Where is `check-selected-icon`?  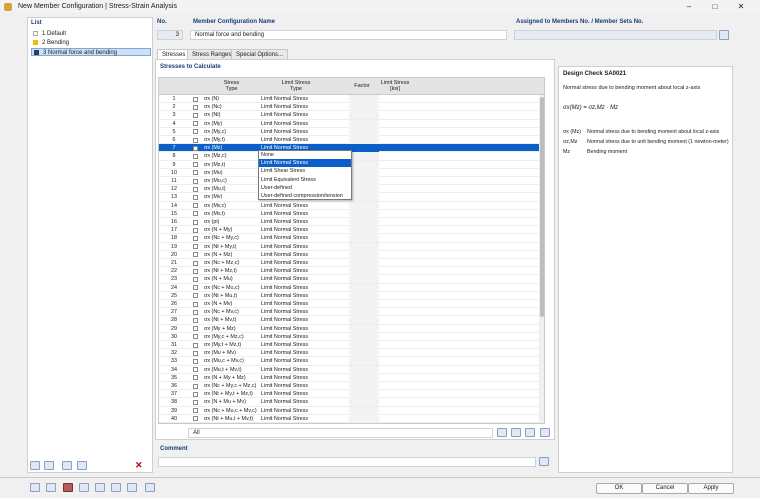
check-selected-icon is located at coordinates (516, 432).